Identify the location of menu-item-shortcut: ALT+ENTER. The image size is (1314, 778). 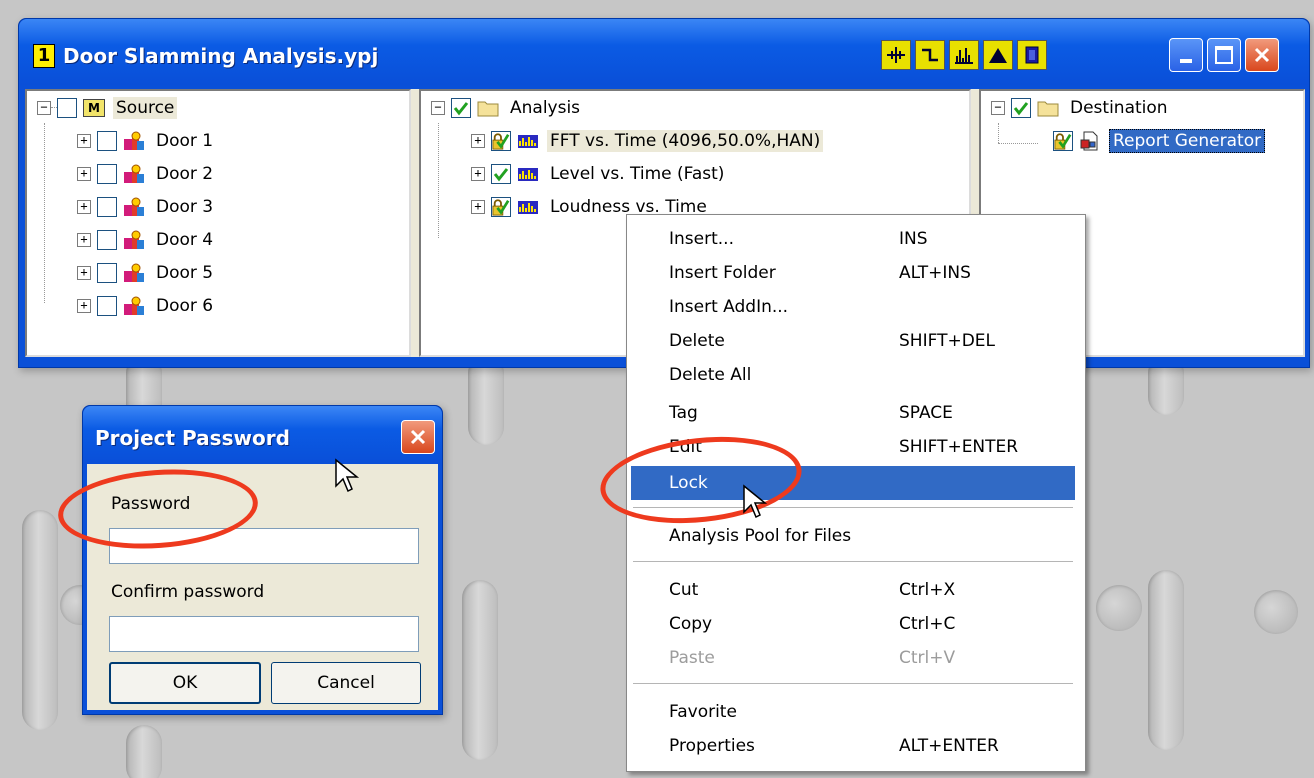
(949, 746).